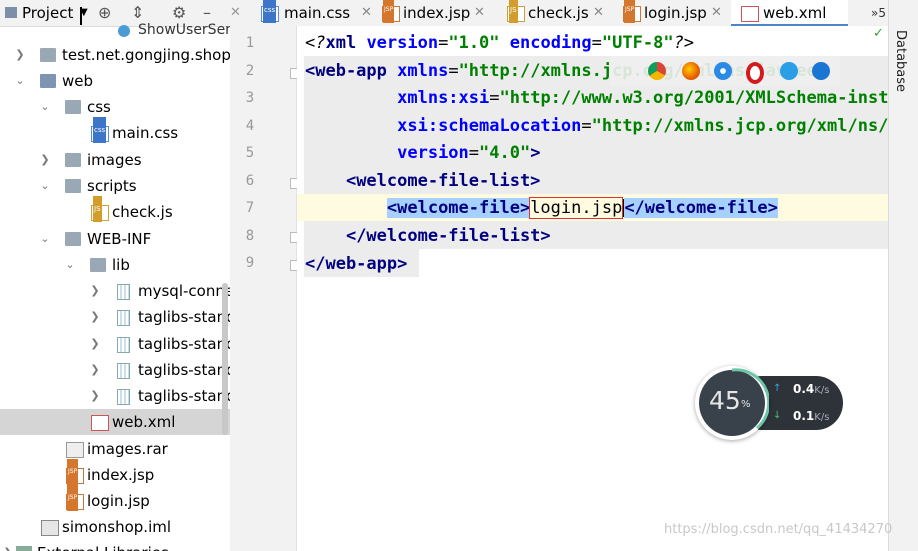 This screenshot has height=551, width=918. Describe the element at coordinates (878, 33) in the screenshot. I see `check-icon: ✓` at that location.